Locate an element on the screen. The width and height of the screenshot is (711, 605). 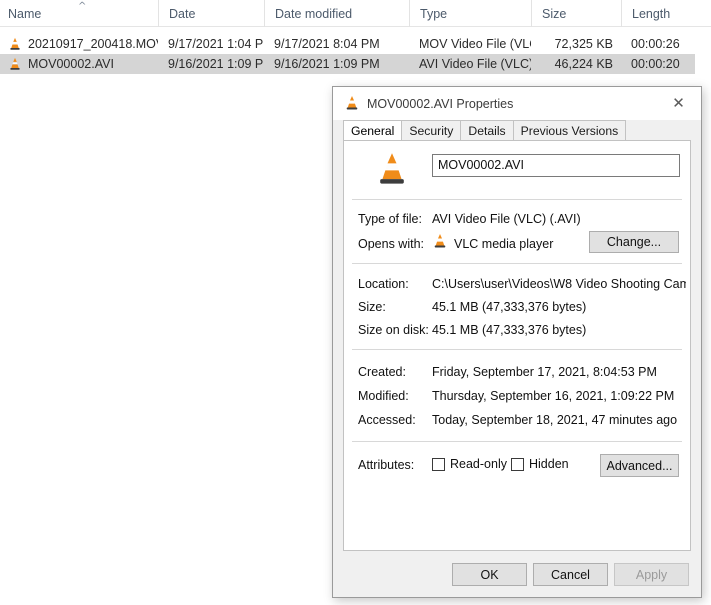
cancel-button-label: Cancel is located at coordinates (570, 574).